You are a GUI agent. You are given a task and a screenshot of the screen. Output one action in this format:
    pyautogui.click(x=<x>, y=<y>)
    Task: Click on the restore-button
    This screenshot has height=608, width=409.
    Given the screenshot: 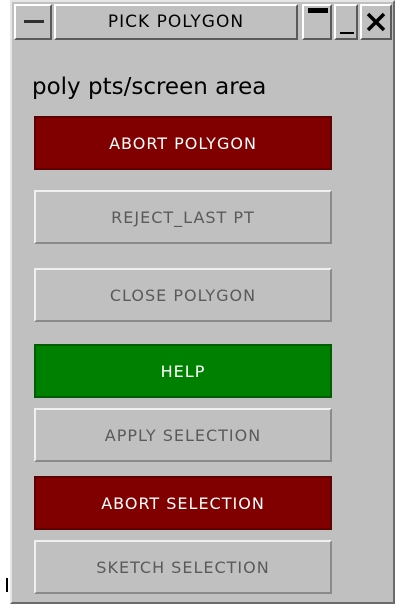 What is the action you would take?
    pyautogui.click(x=346, y=22)
    